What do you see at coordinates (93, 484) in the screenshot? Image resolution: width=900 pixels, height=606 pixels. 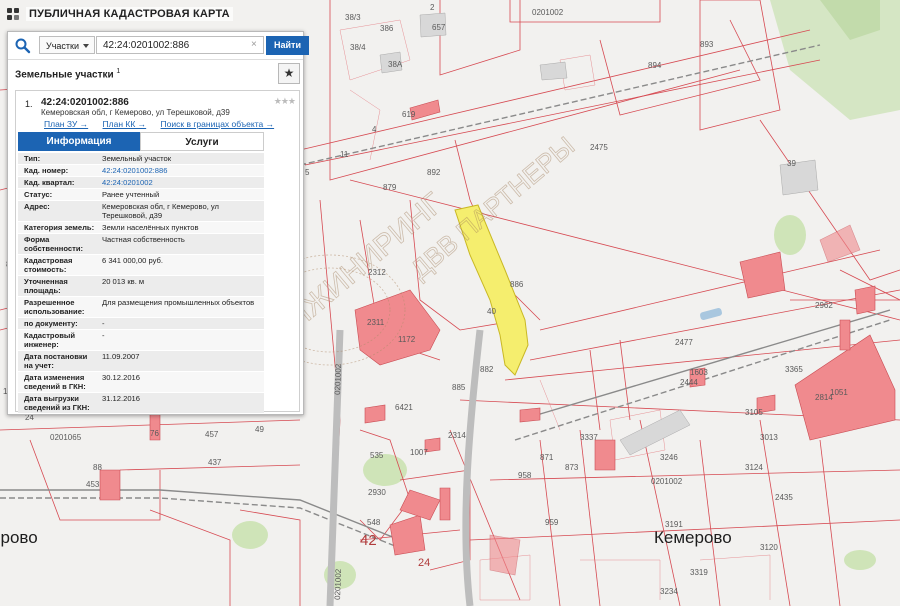 I see `parcel-number-label: 453` at bounding box center [93, 484].